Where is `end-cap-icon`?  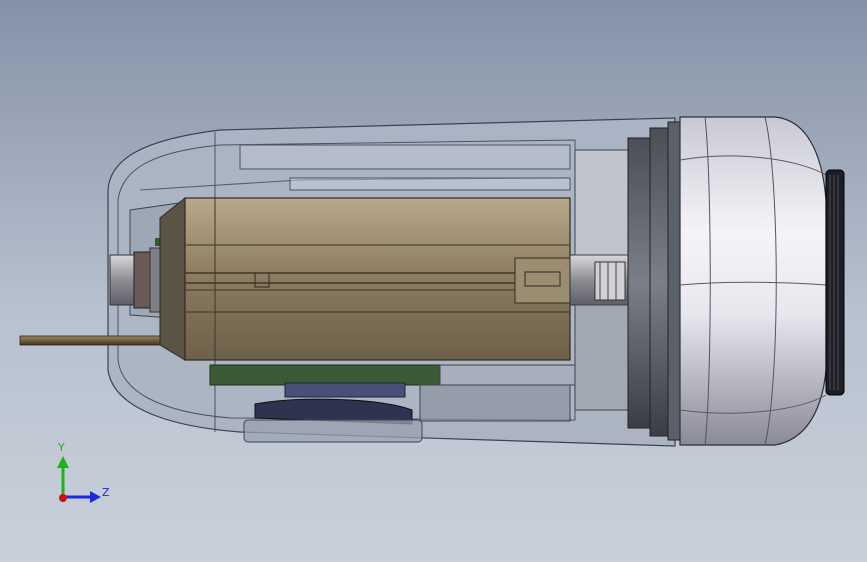
end-cap-icon is located at coordinates (762, 281).